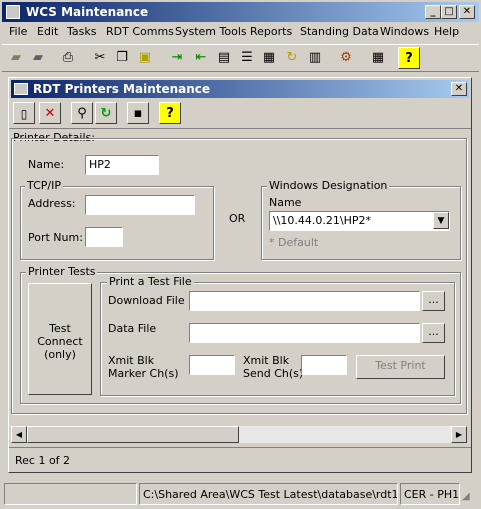  I want to click on copy-icon: ❐, so click(122, 58).